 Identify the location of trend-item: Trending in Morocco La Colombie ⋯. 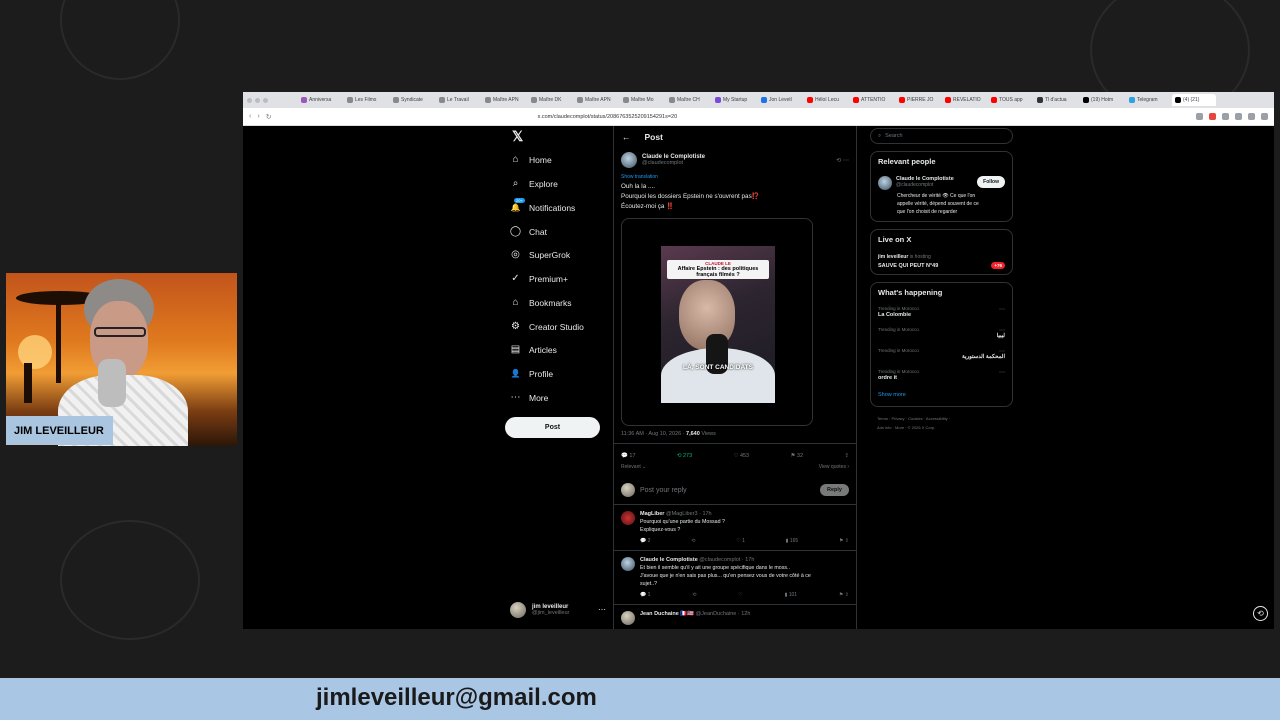
(941, 312).